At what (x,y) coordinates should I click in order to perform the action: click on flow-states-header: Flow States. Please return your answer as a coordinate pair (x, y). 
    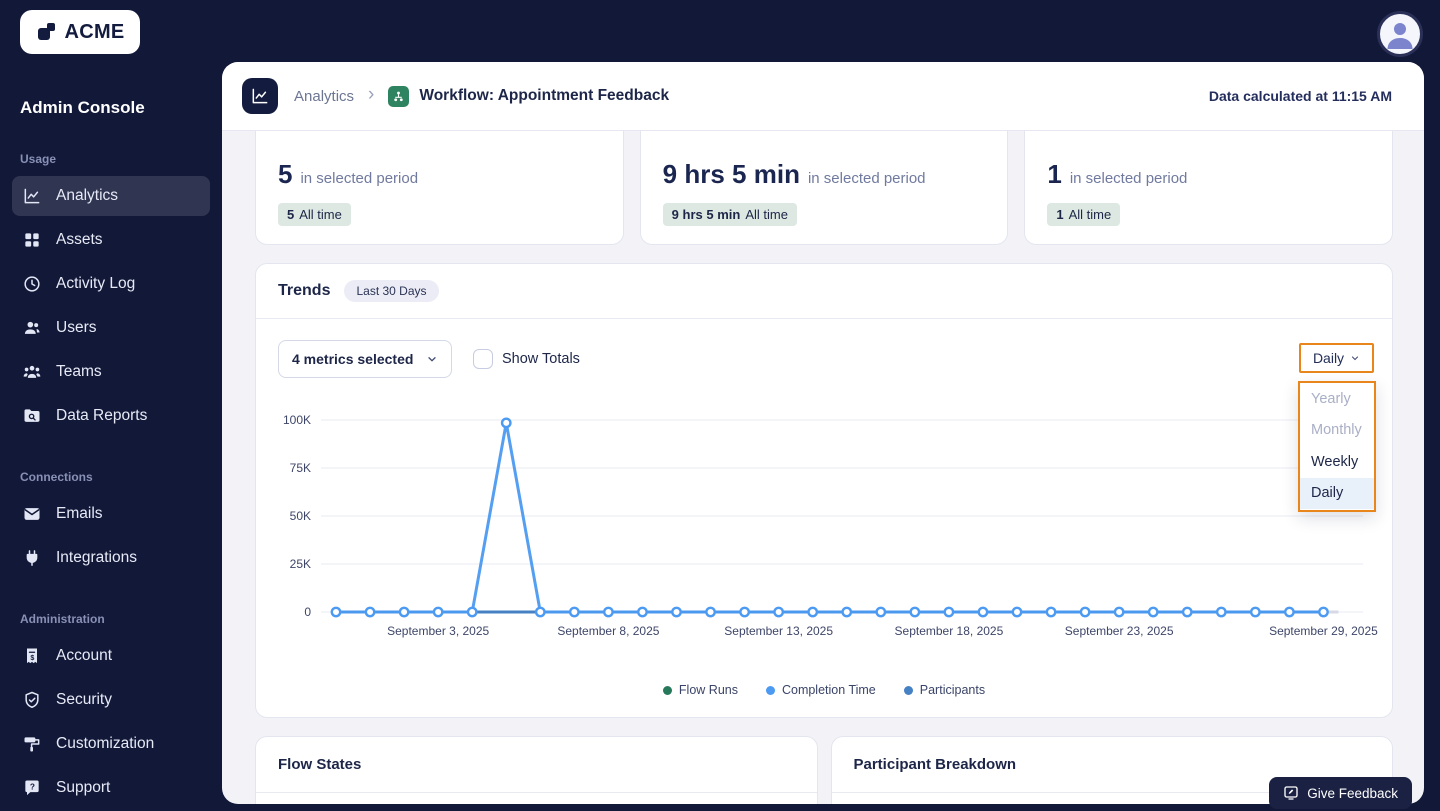
    Looking at the image, I should click on (536, 765).